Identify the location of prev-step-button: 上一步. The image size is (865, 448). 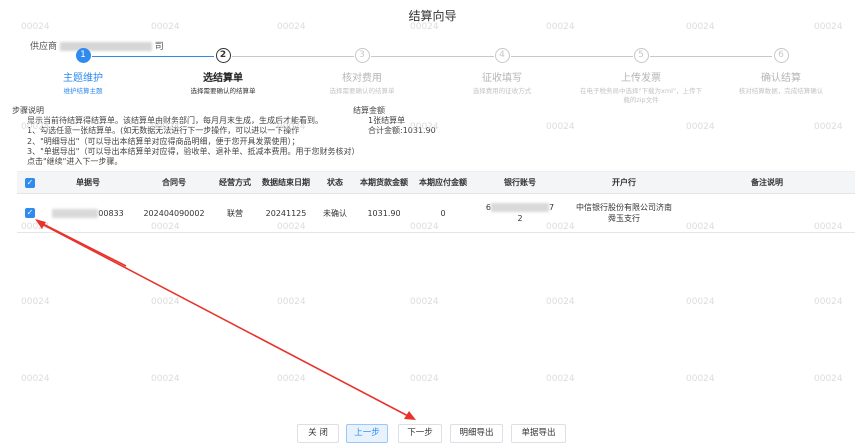
(367, 433).